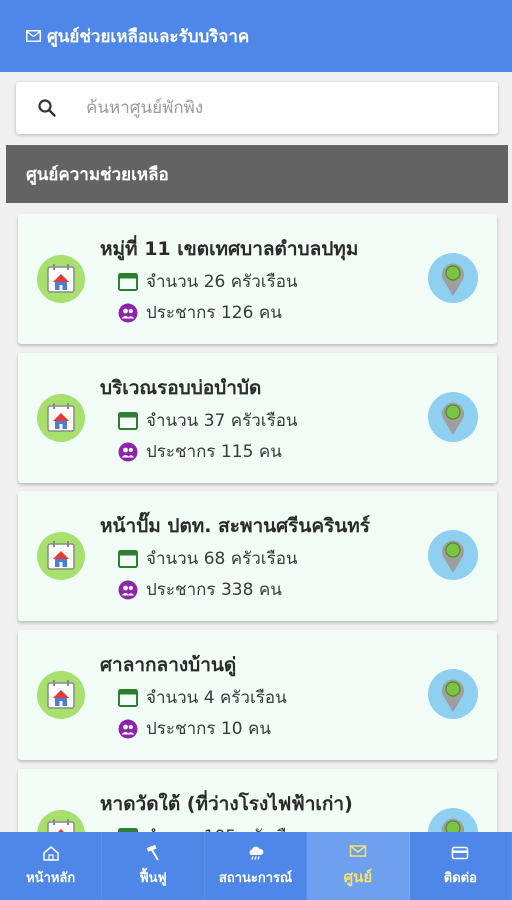 This screenshot has width=512, height=900. What do you see at coordinates (358, 866) in the screenshot?
I see `tab-centers: ศูนย์` at bounding box center [358, 866].